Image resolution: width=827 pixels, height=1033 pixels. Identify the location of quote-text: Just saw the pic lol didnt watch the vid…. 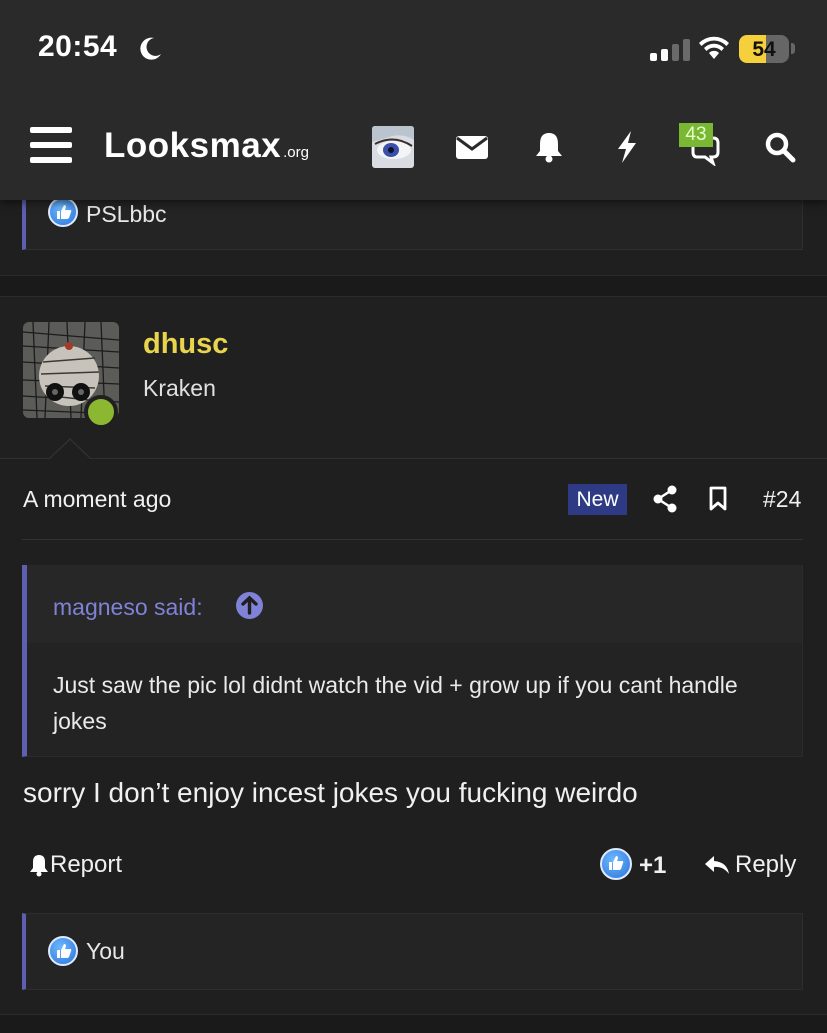
(395, 703).